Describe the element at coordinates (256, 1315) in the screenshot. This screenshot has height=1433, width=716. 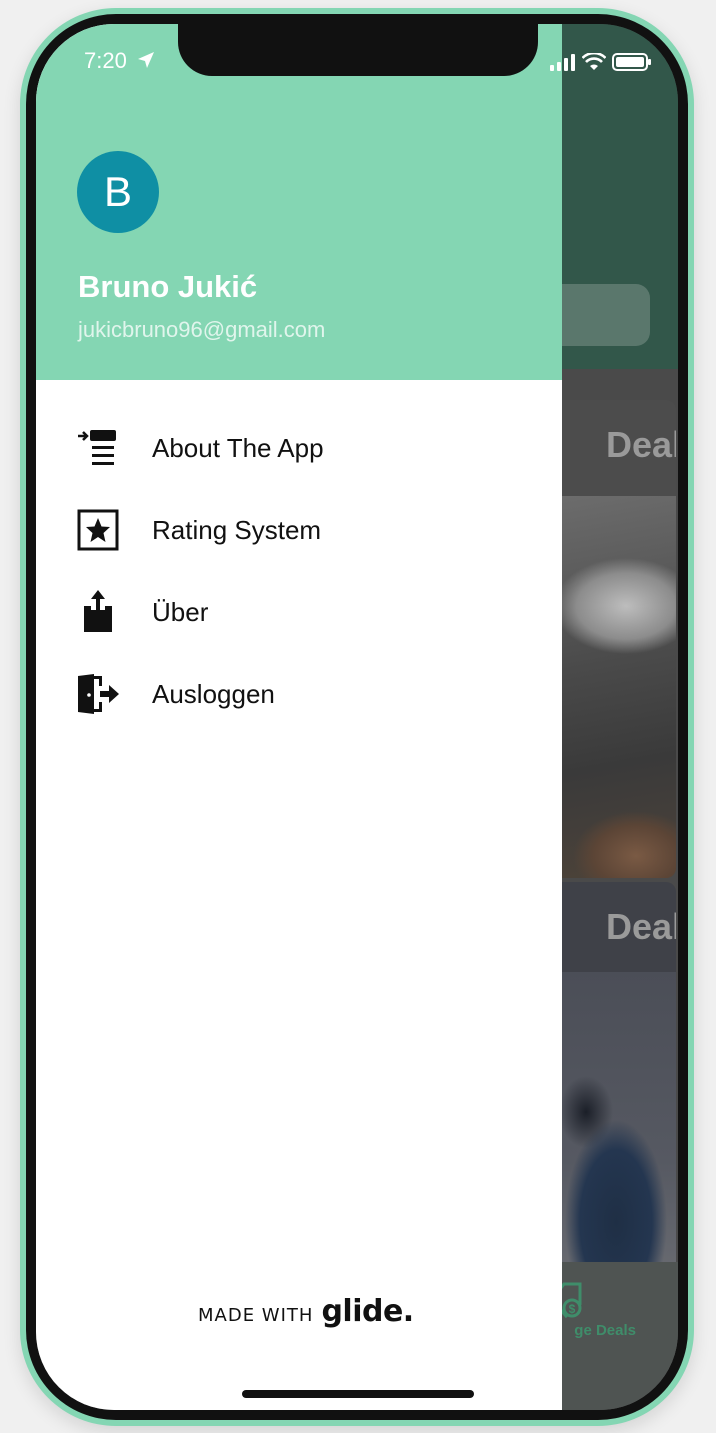
I see `made-with-text: MADE WITH` at that location.